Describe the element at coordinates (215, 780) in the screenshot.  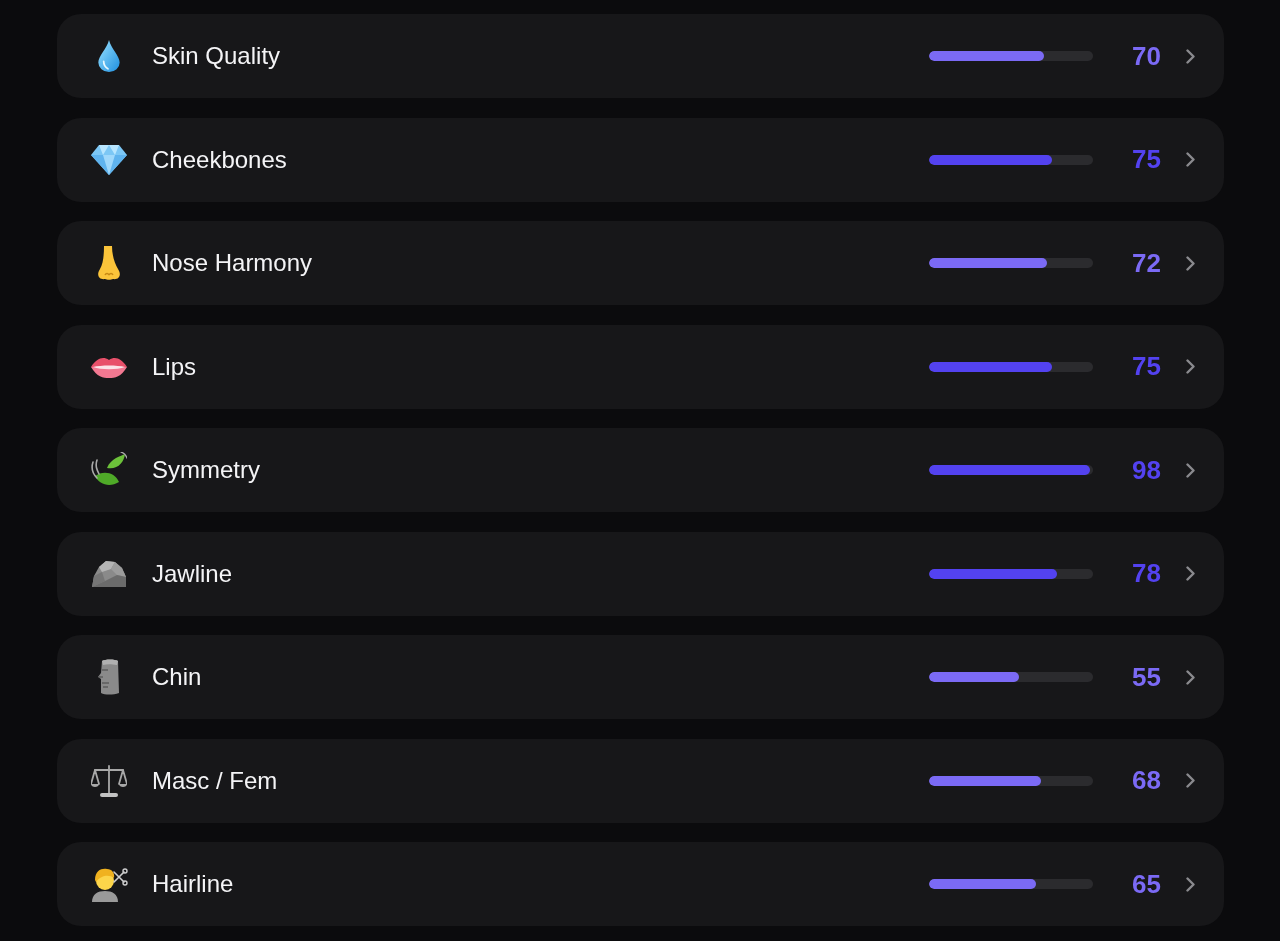
I see `category-label: Masc / Fem` at that location.